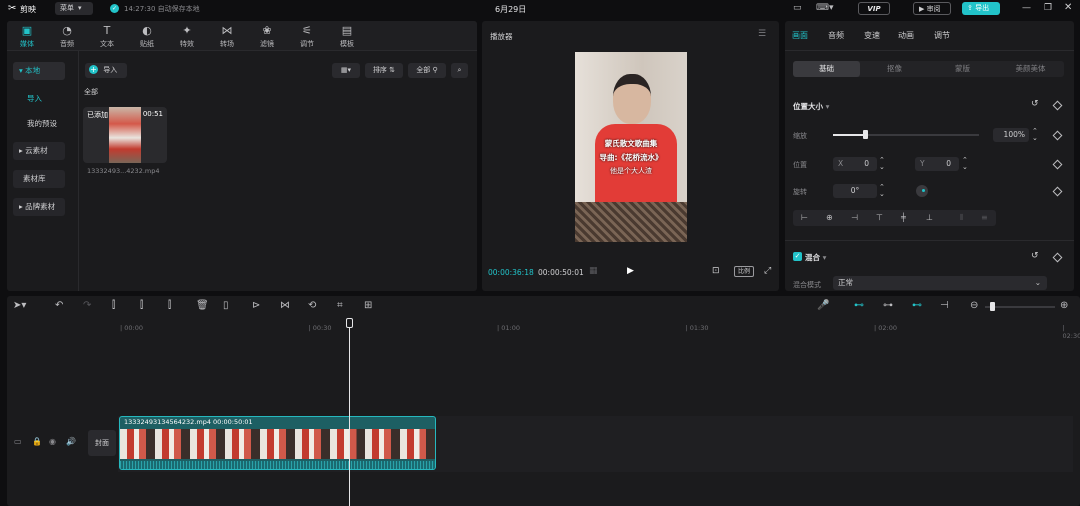  I want to click on rotate-dial, so click(922, 191).